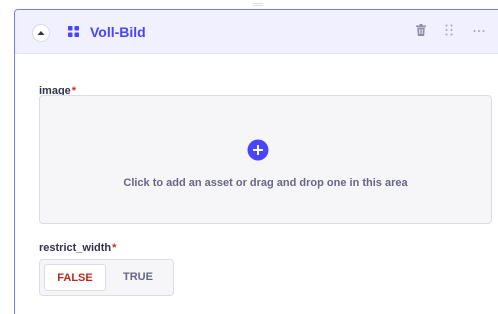 The width and height of the screenshot is (498, 314). What do you see at coordinates (421, 30) in the screenshot?
I see `trash-icon` at bounding box center [421, 30].